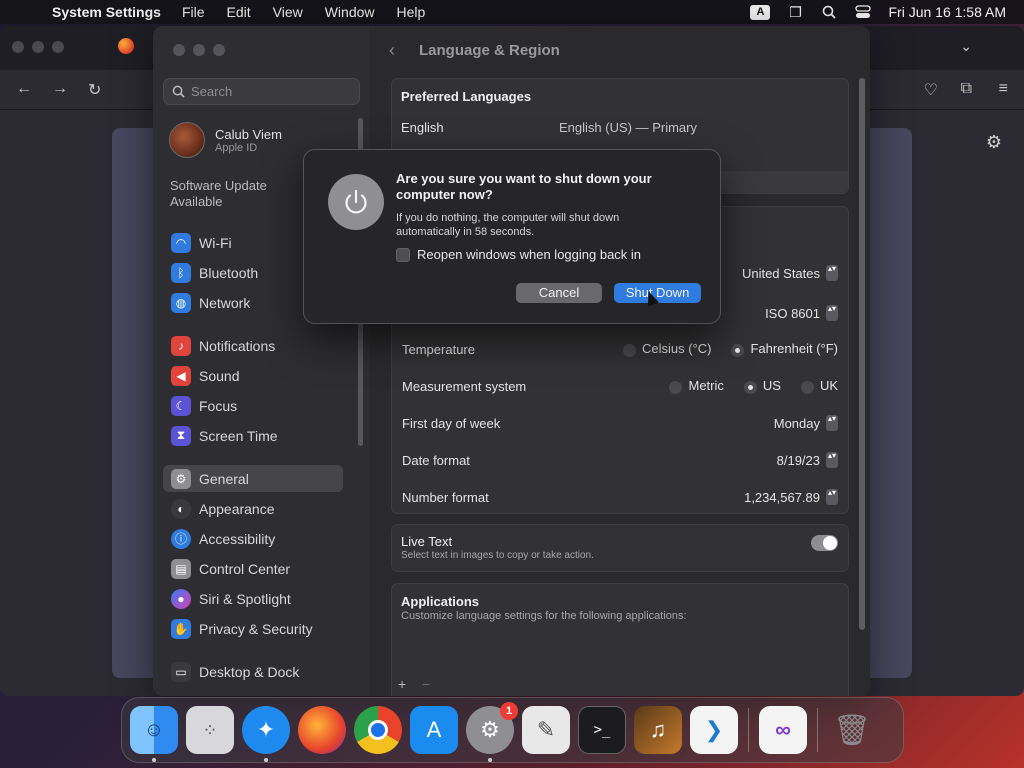  Describe the element at coordinates (426, 684) in the screenshot. I see `remove-application-button: −` at that location.